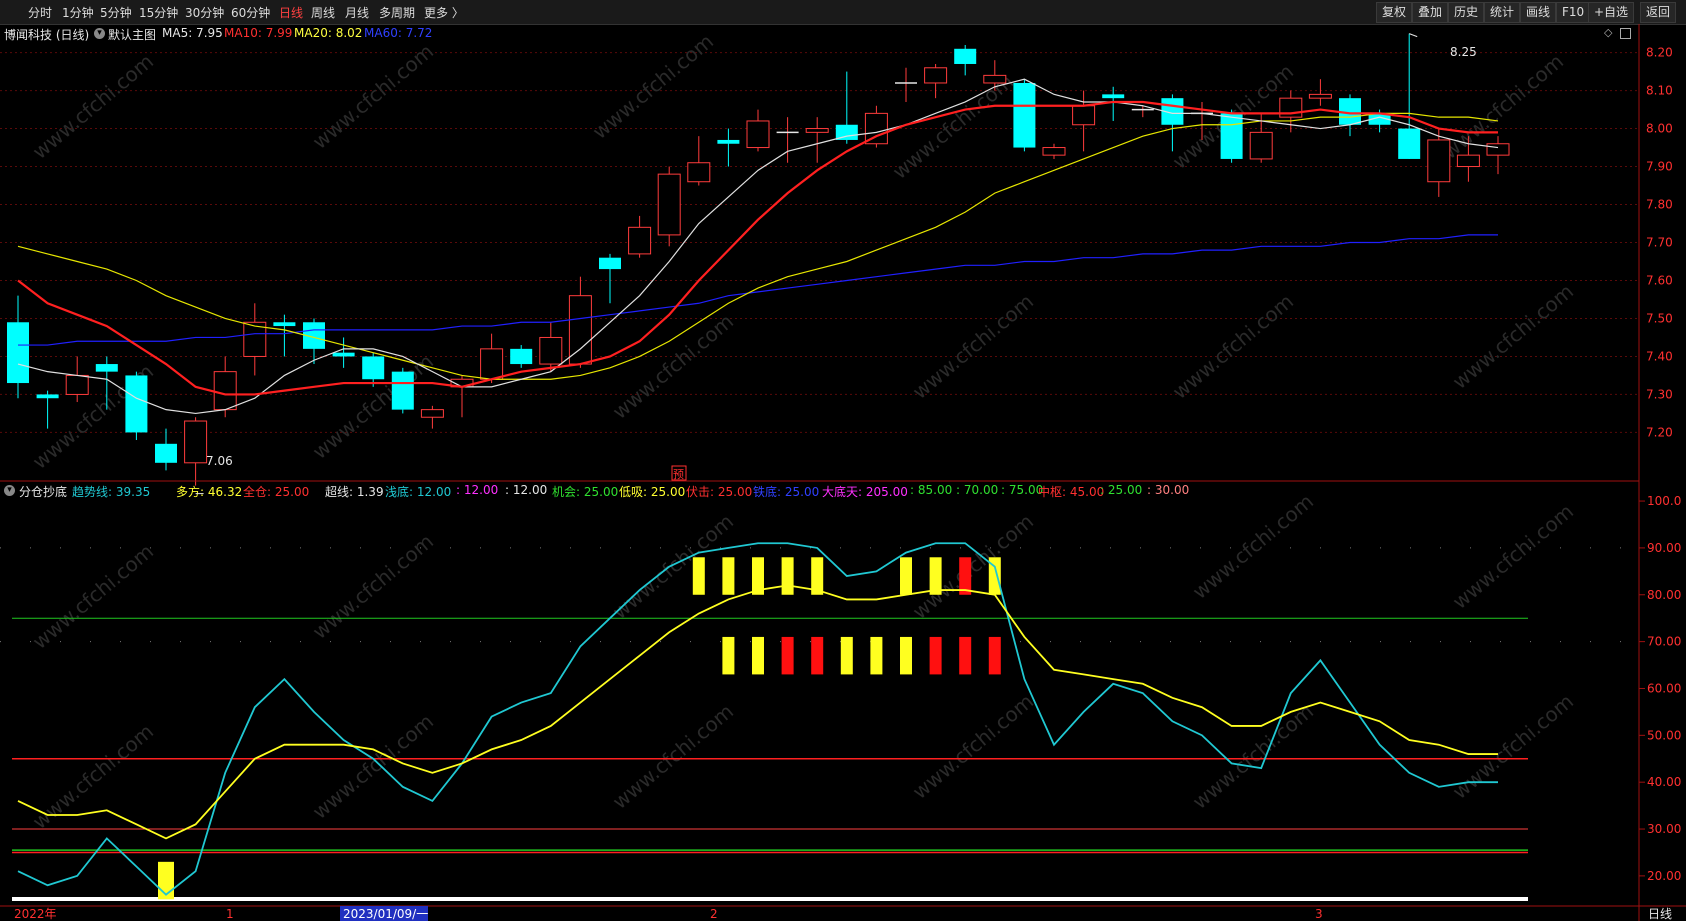 The height and width of the screenshot is (921, 1686). What do you see at coordinates (1319, 914) in the screenshot?
I see `date-label-mar: 3` at bounding box center [1319, 914].